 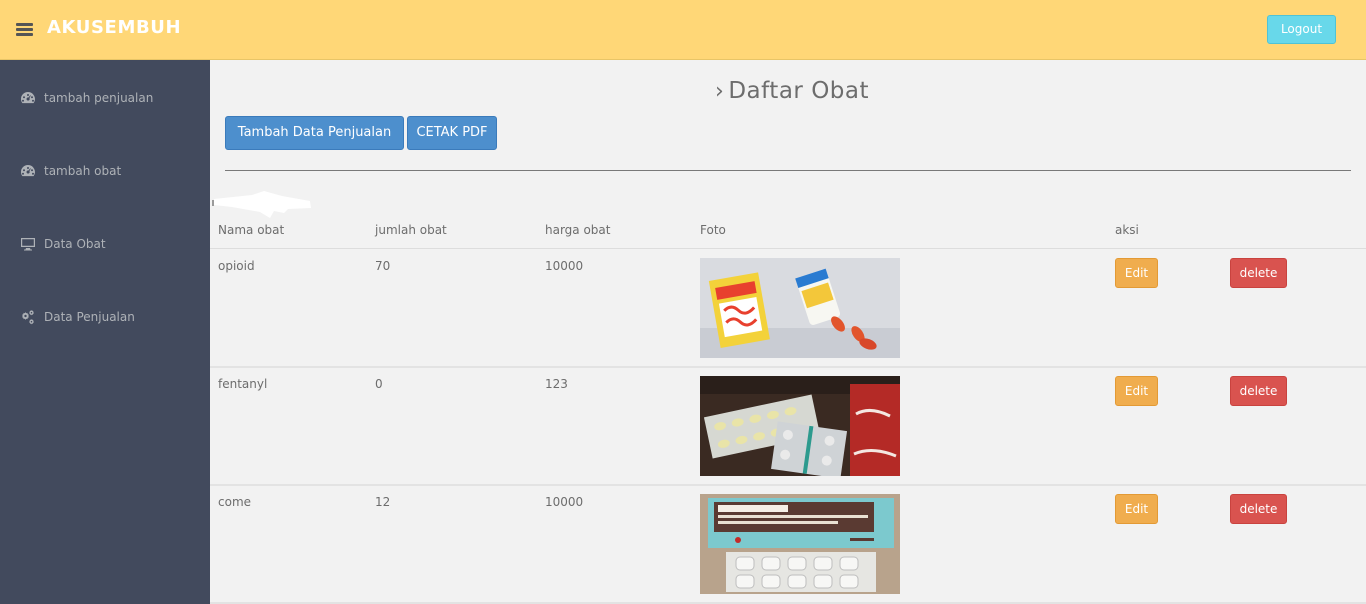 What do you see at coordinates (28, 317) in the screenshot?
I see `cogs-icon` at bounding box center [28, 317].